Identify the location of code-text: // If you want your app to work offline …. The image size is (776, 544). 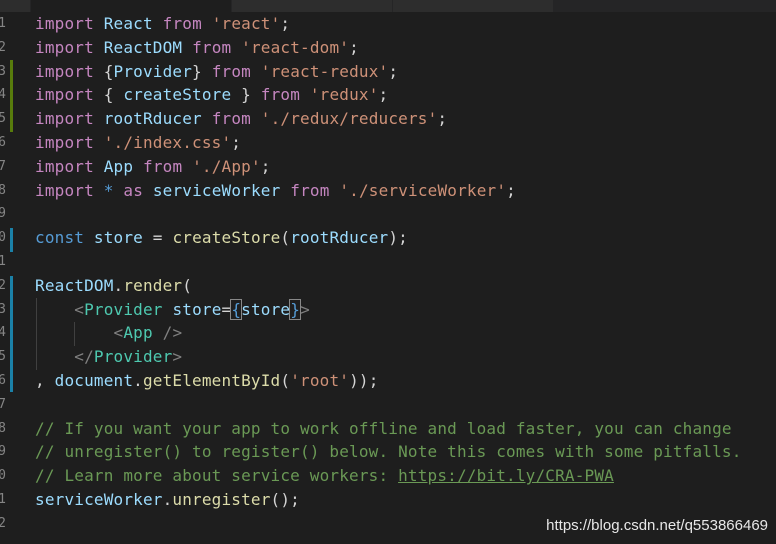
(383, 429).